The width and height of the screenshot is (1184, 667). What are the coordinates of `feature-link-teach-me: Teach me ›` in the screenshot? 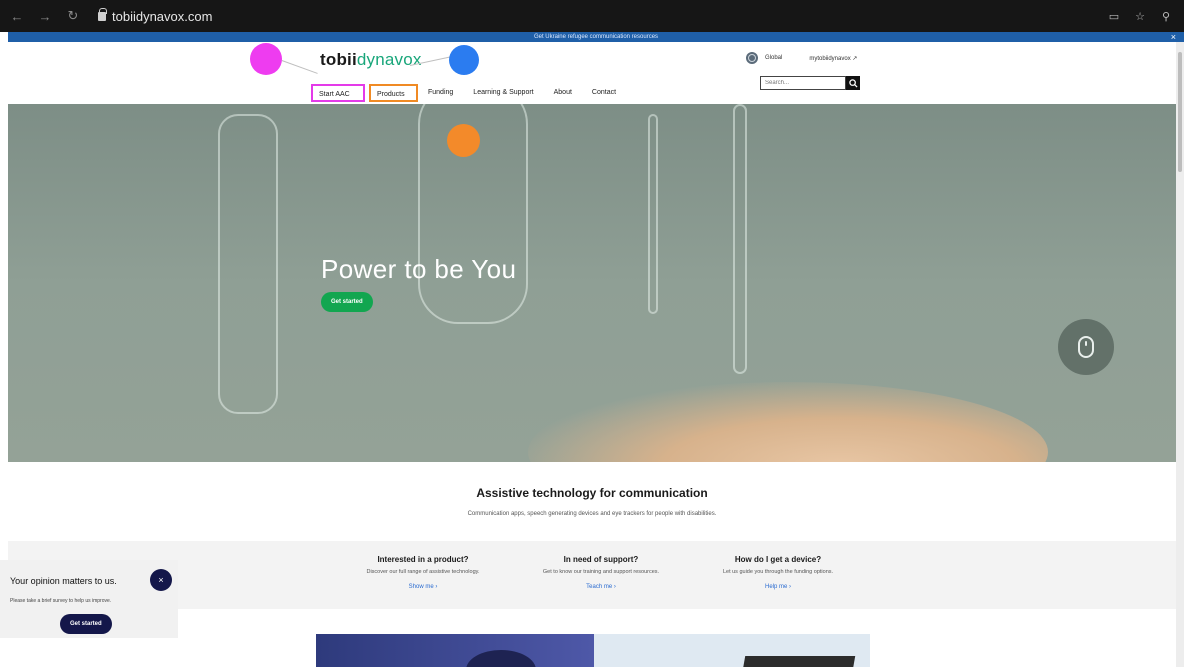 It's located at (601, 587).